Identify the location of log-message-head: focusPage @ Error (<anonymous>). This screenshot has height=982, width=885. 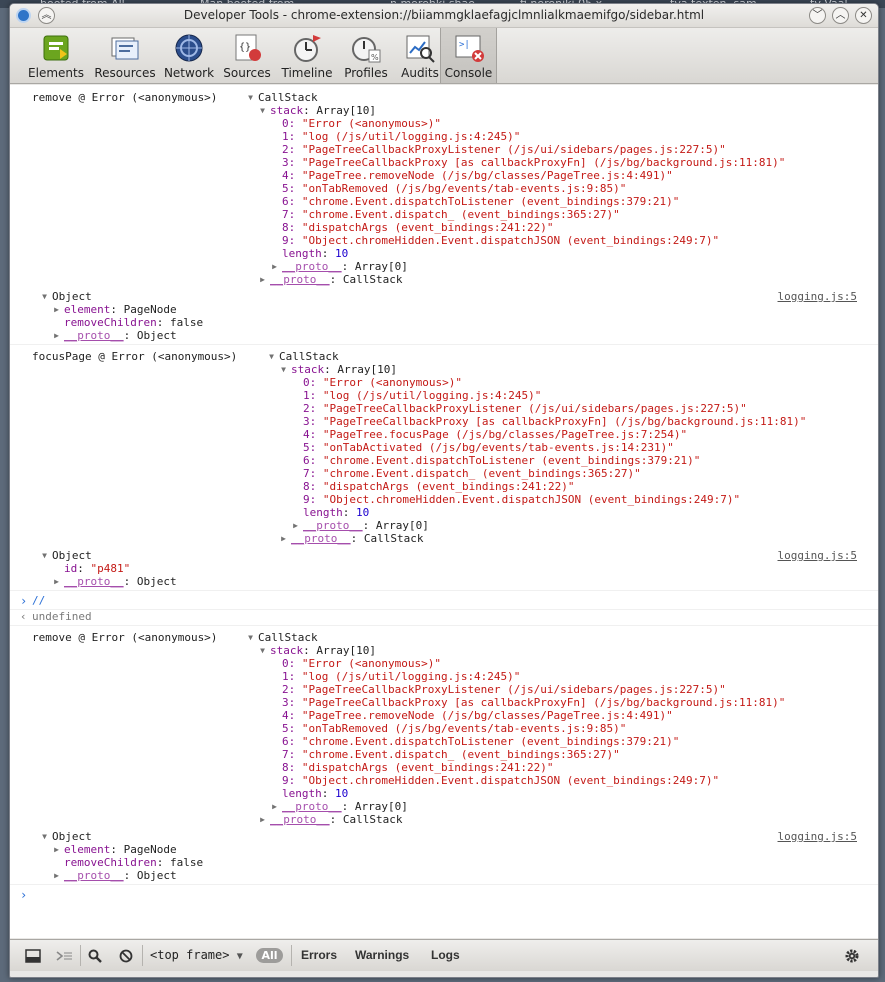
(135, 356).